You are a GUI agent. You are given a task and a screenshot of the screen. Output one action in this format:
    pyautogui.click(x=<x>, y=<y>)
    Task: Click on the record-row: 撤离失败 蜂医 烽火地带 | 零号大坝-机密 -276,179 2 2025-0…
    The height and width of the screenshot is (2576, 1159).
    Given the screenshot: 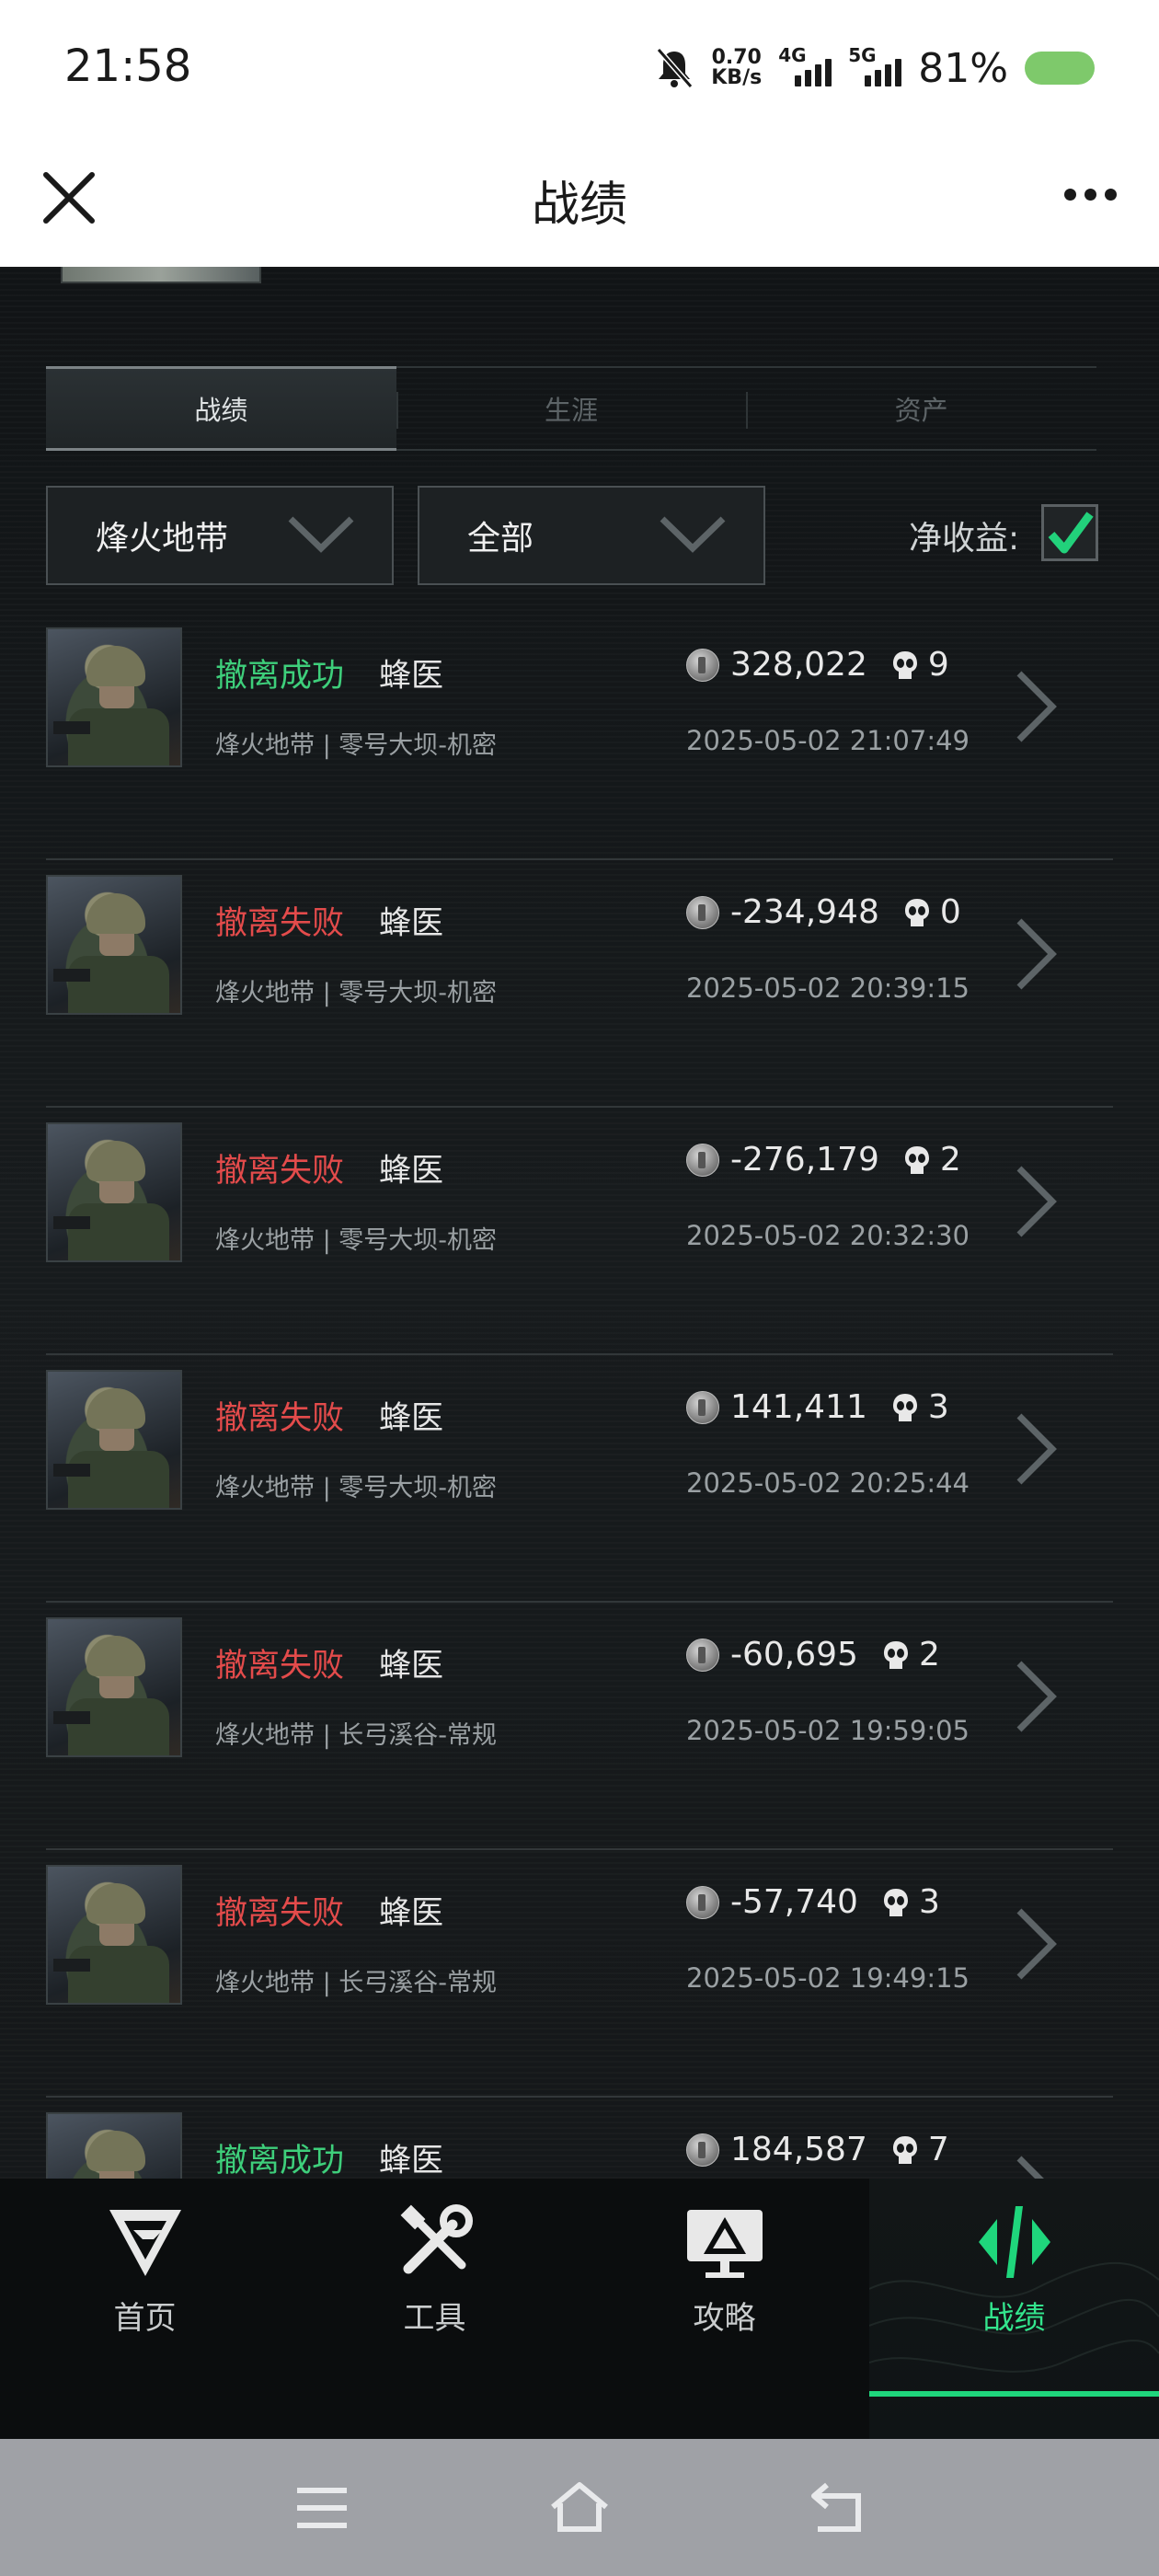 What is the action you would take?
    pyautogui.click(x=579, y=1231)
    